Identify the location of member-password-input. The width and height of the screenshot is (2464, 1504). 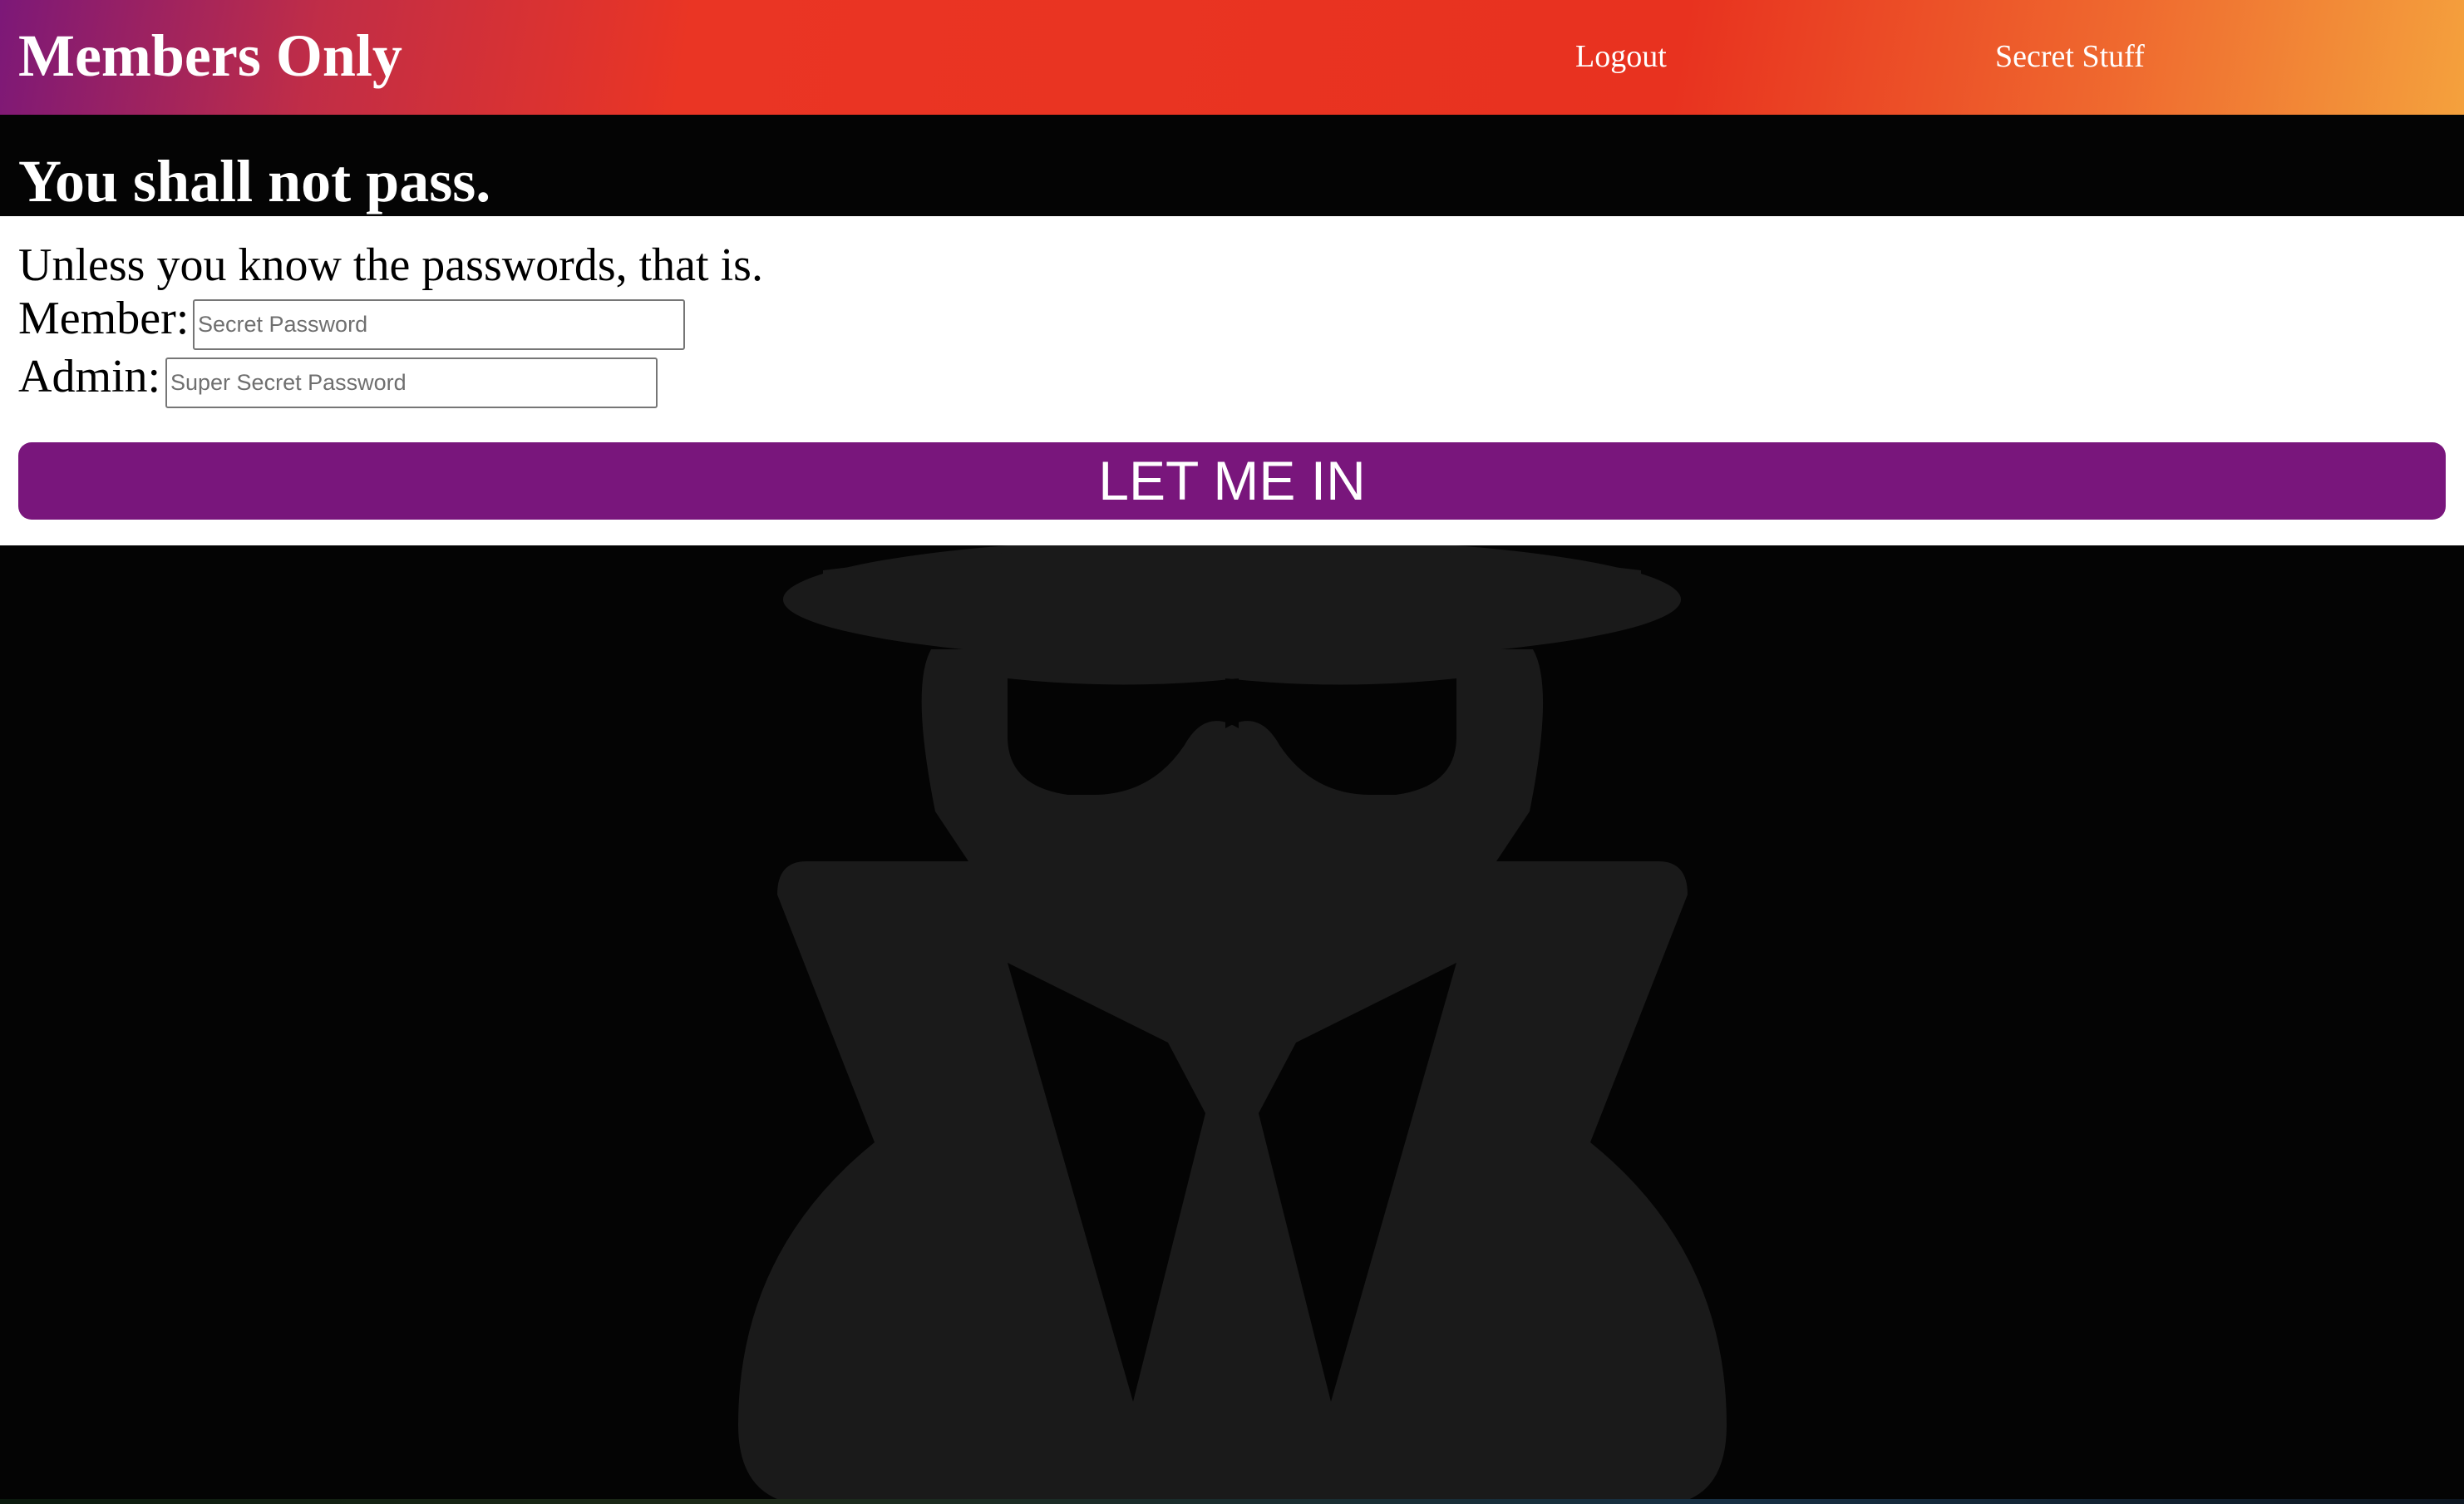
(439, 324).